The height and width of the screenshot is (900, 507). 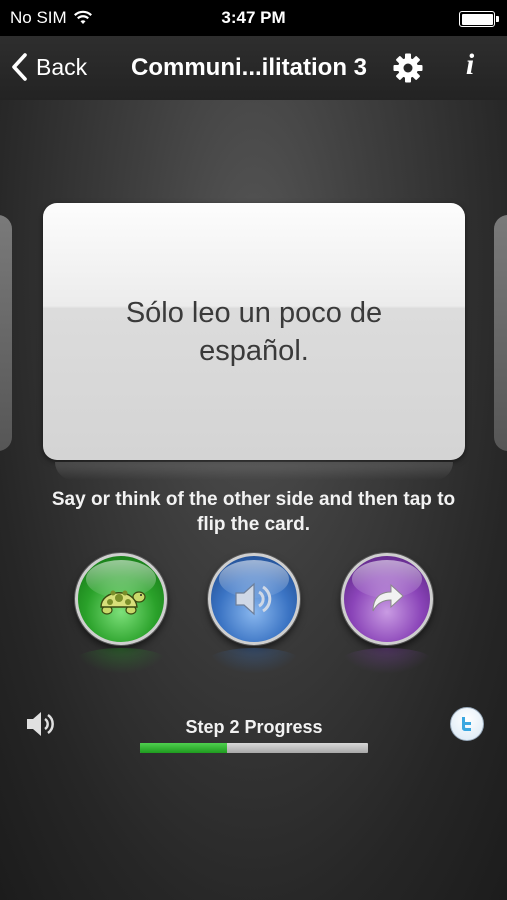 I want to click on battery-level, so click(x=477, y=19).